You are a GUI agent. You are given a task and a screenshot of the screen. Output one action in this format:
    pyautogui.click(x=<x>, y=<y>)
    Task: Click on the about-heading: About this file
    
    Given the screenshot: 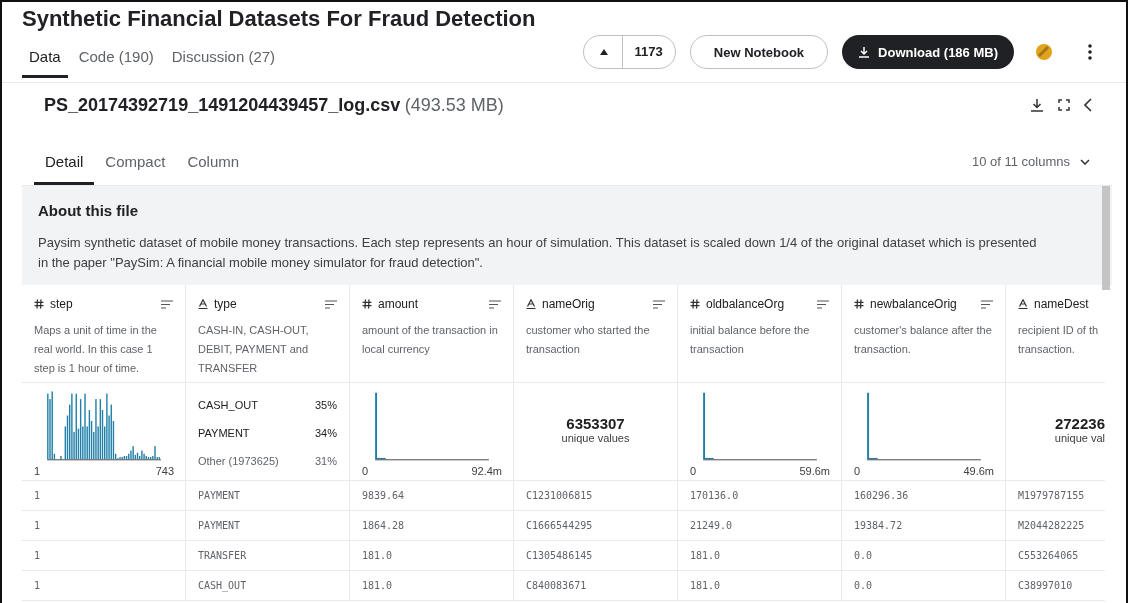 What is the action you would take?
    pyautogui.click(x=88, y=210)
    